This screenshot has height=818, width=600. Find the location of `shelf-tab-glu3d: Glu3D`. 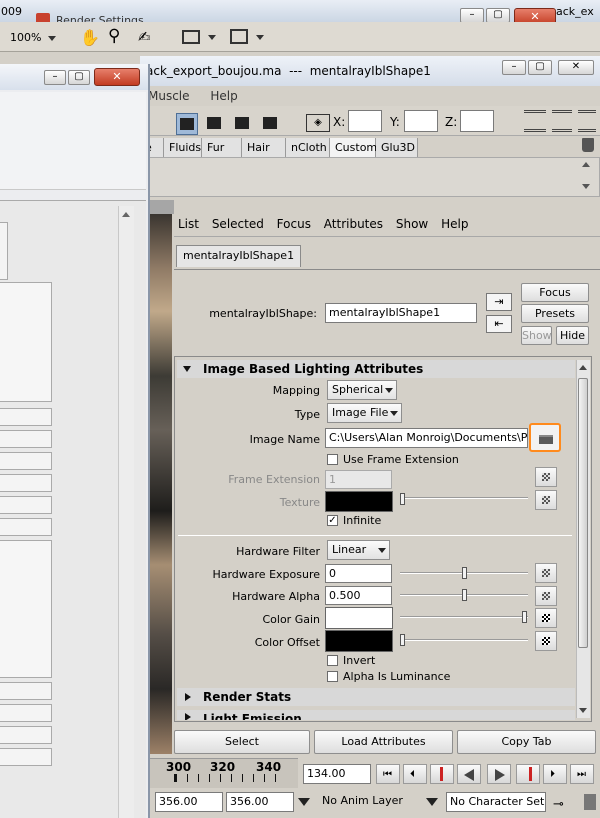

shelf-tab-glu3d: Glu3D is located at coordinates (397, 147).